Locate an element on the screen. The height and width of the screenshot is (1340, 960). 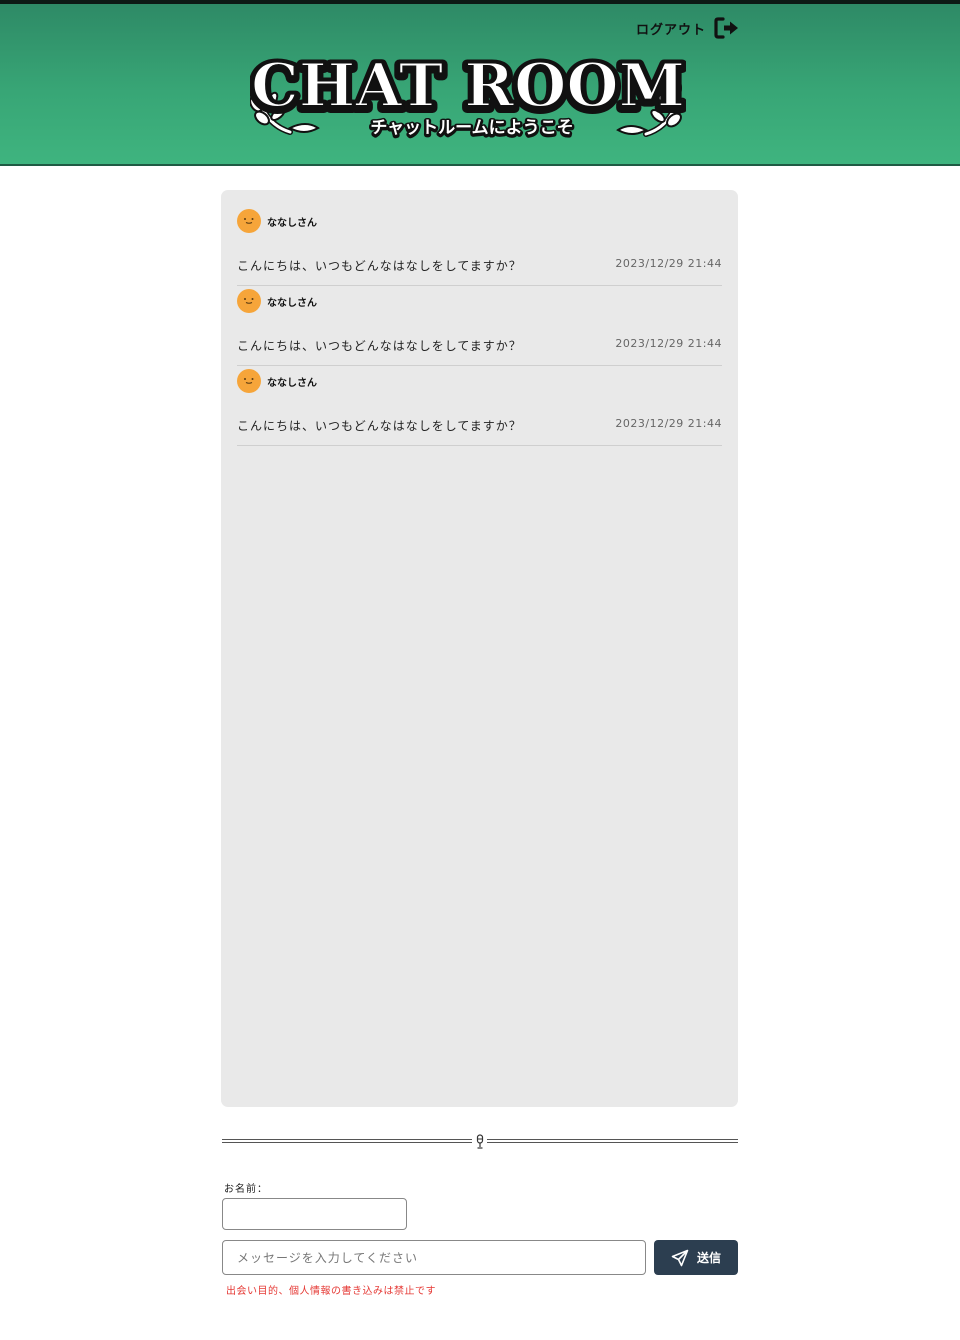
send-button: 送信 is located at coordinates (696, 1257).